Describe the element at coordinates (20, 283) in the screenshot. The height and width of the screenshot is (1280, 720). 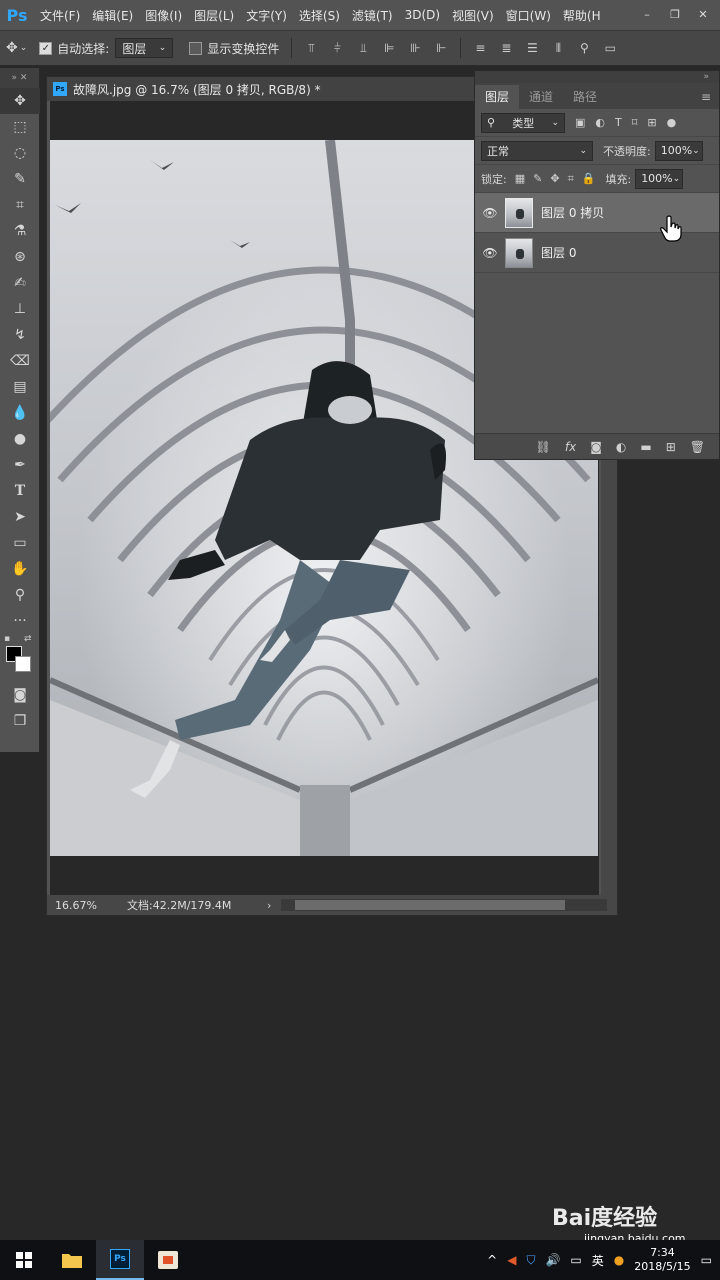
I see `brush-tool-icon: ✍` at that location.